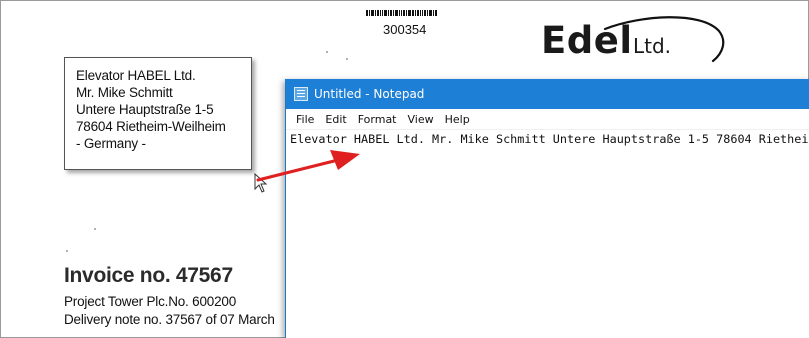 This screenshot has width=809, height=338. I want to click on address-line-contact: Mr. Mike Schmitt, so click(124, 92).